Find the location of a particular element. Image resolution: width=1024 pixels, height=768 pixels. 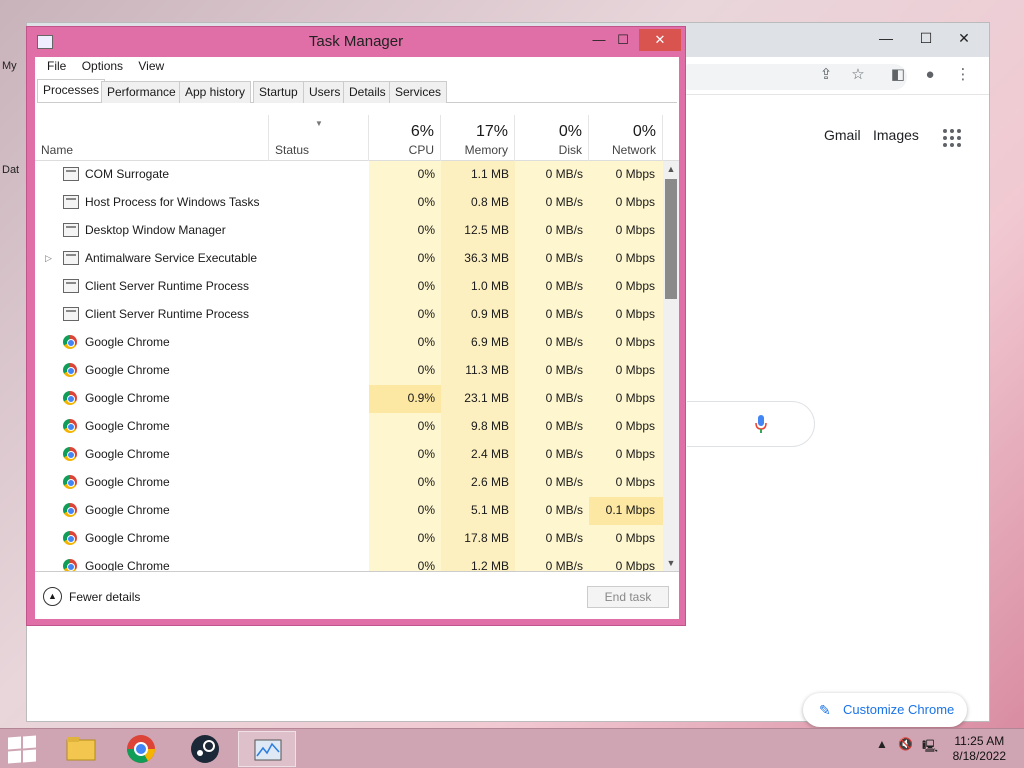

share-icon: ⇪ is located at coordinates (826, 75).